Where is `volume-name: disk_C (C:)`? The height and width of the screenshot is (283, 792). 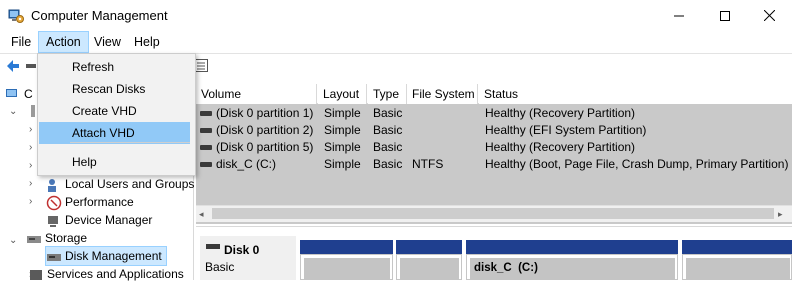
volume-name: disk_C (C:) is located at coordinates (246, 164).